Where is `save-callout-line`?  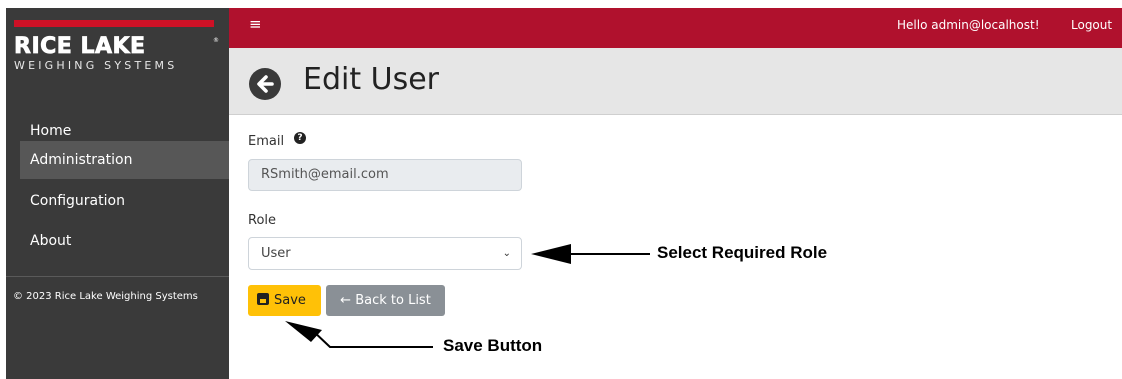 save-callout-line is located at coordinates (371, 338).